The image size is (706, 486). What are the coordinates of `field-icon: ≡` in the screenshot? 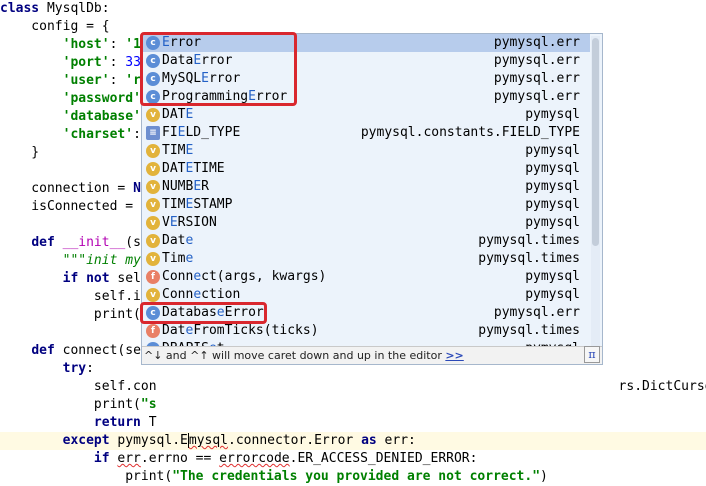 It's located at (153, 133).